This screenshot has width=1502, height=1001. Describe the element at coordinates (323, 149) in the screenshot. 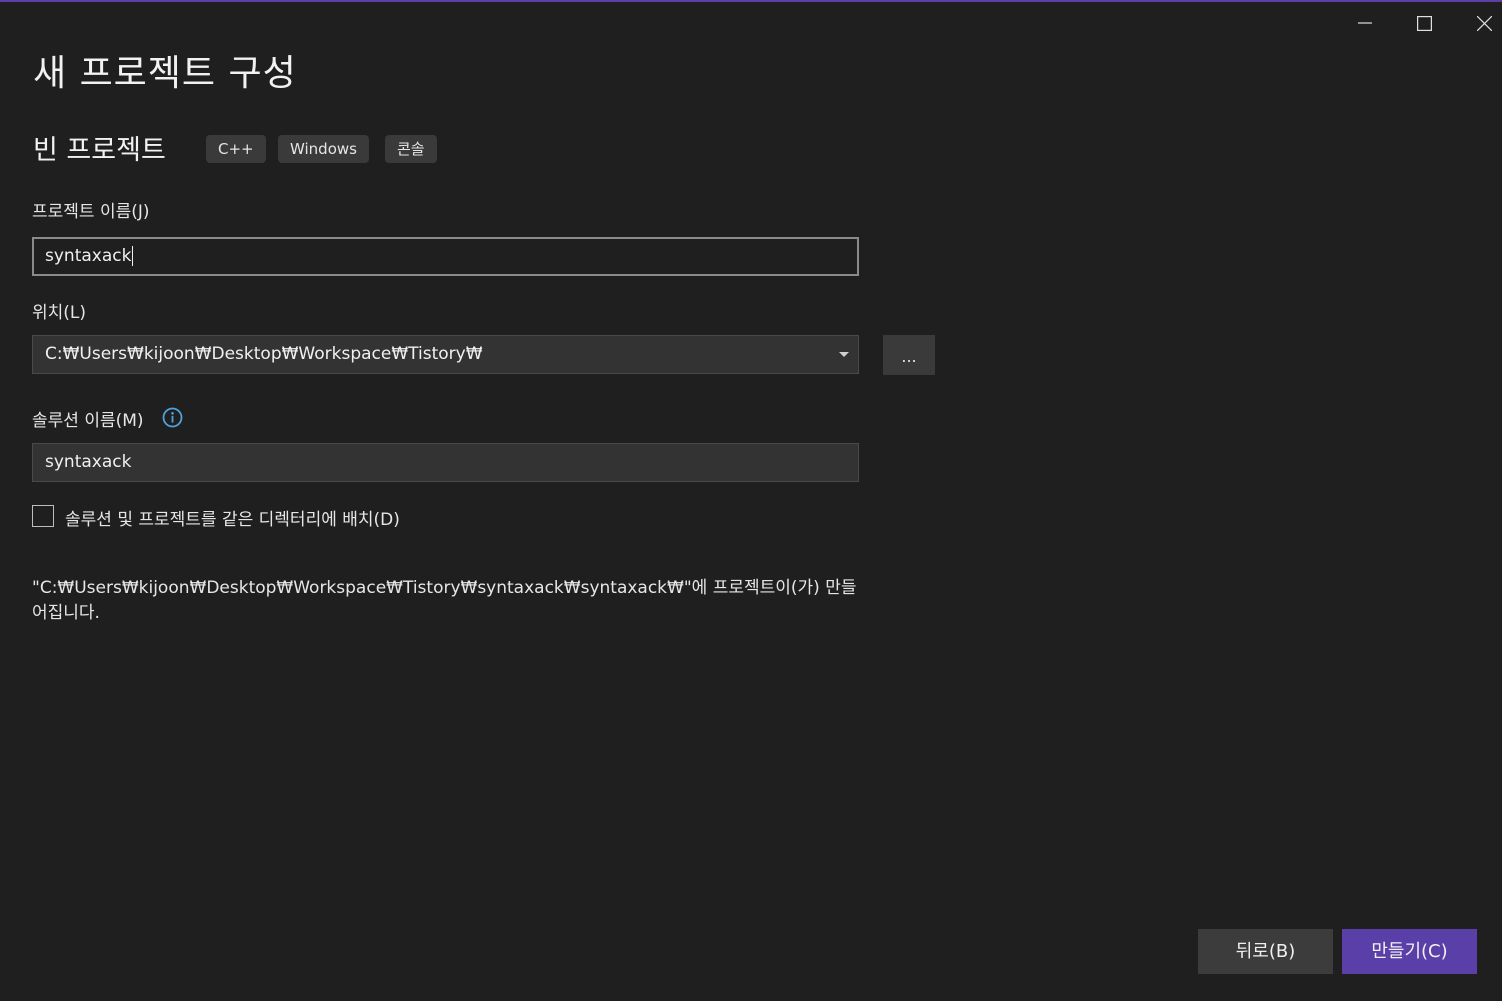

I see `tag-windows: Windows` at that location.